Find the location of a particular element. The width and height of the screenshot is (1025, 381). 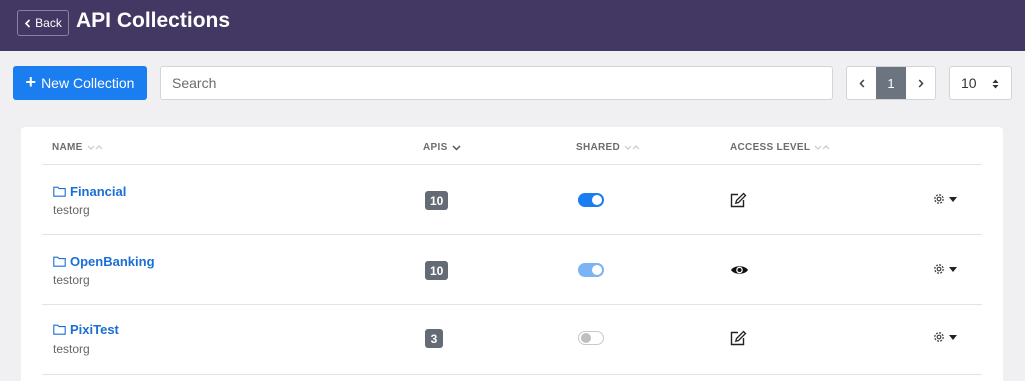

next-page-button is located at coordinates (920, 83).